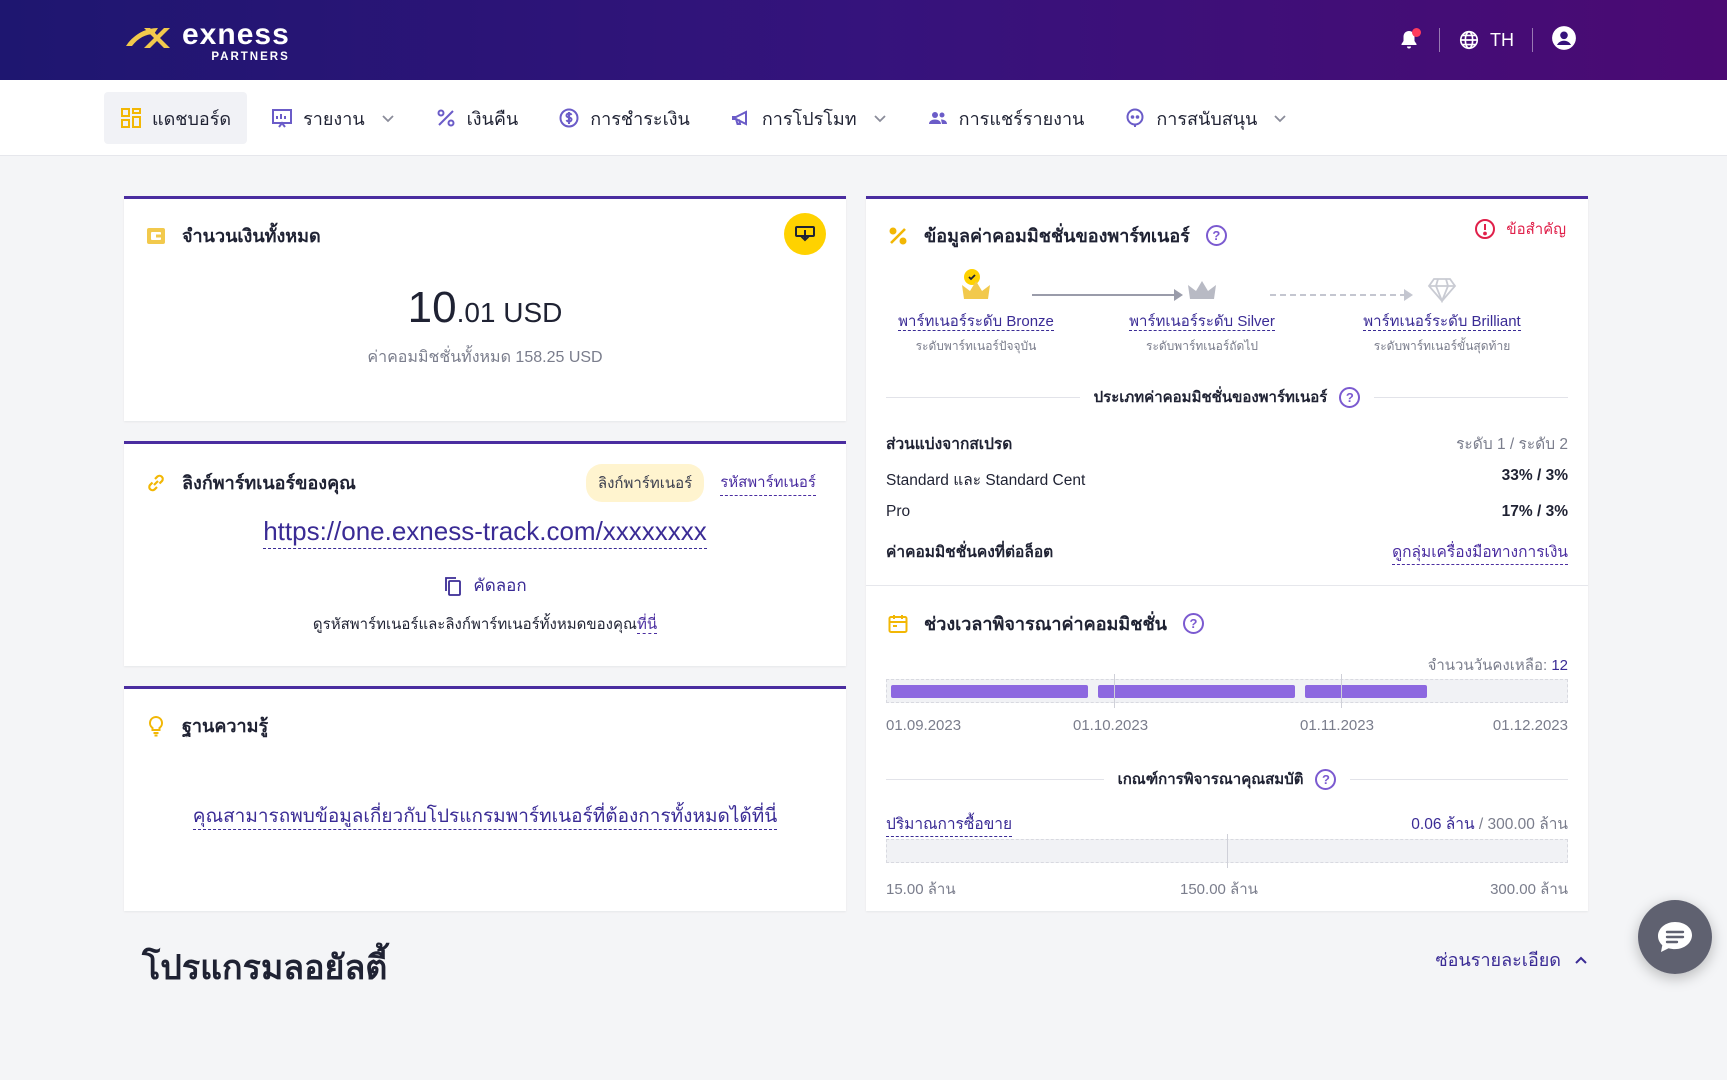 This screenshot has width=1727, height=1080. I want to click on nav-label: การแชร์รายงาน, so click(1021, 118).